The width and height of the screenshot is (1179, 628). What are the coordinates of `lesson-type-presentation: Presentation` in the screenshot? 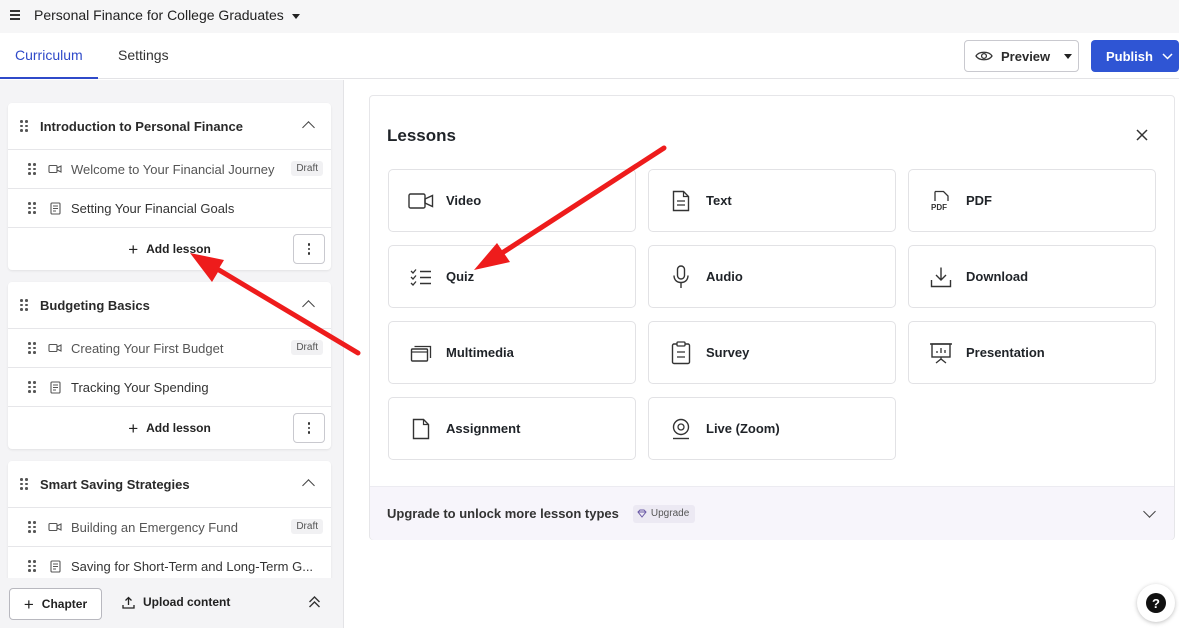 It's located at (1032, 352).